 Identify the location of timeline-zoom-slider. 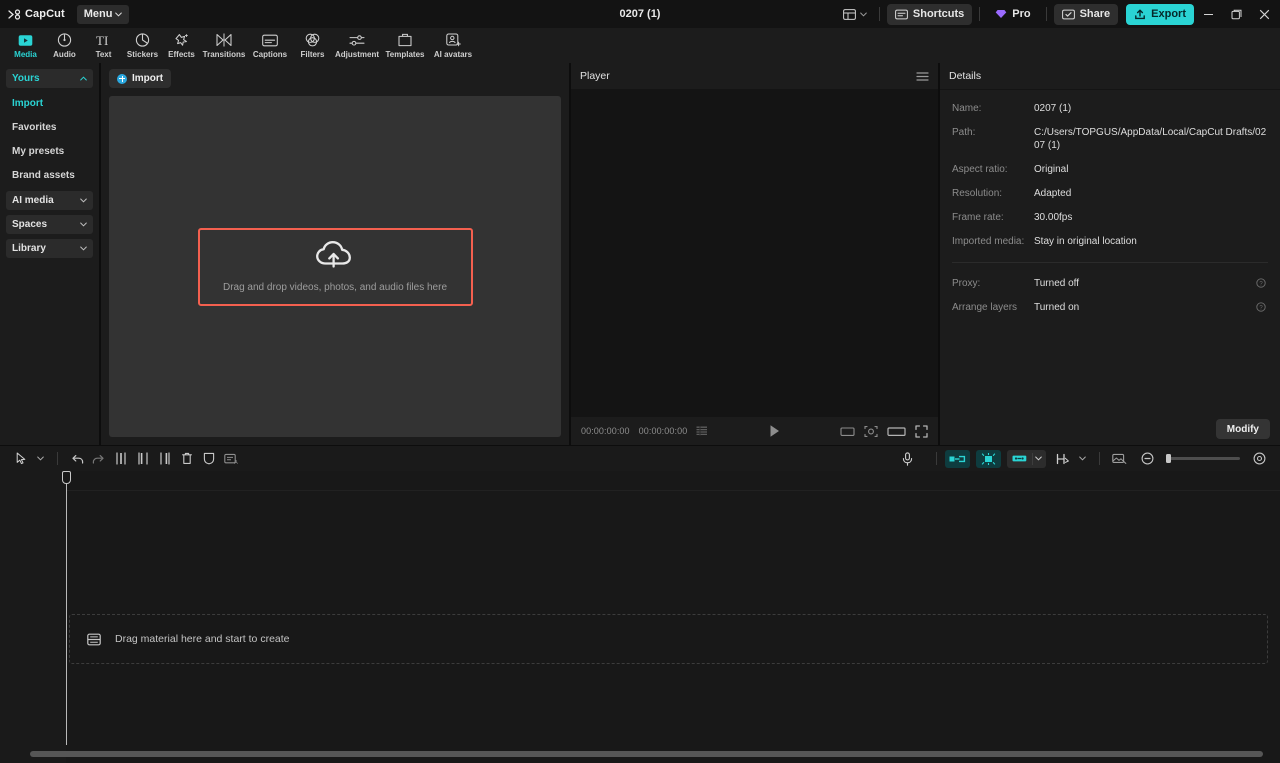
(1203, 458).